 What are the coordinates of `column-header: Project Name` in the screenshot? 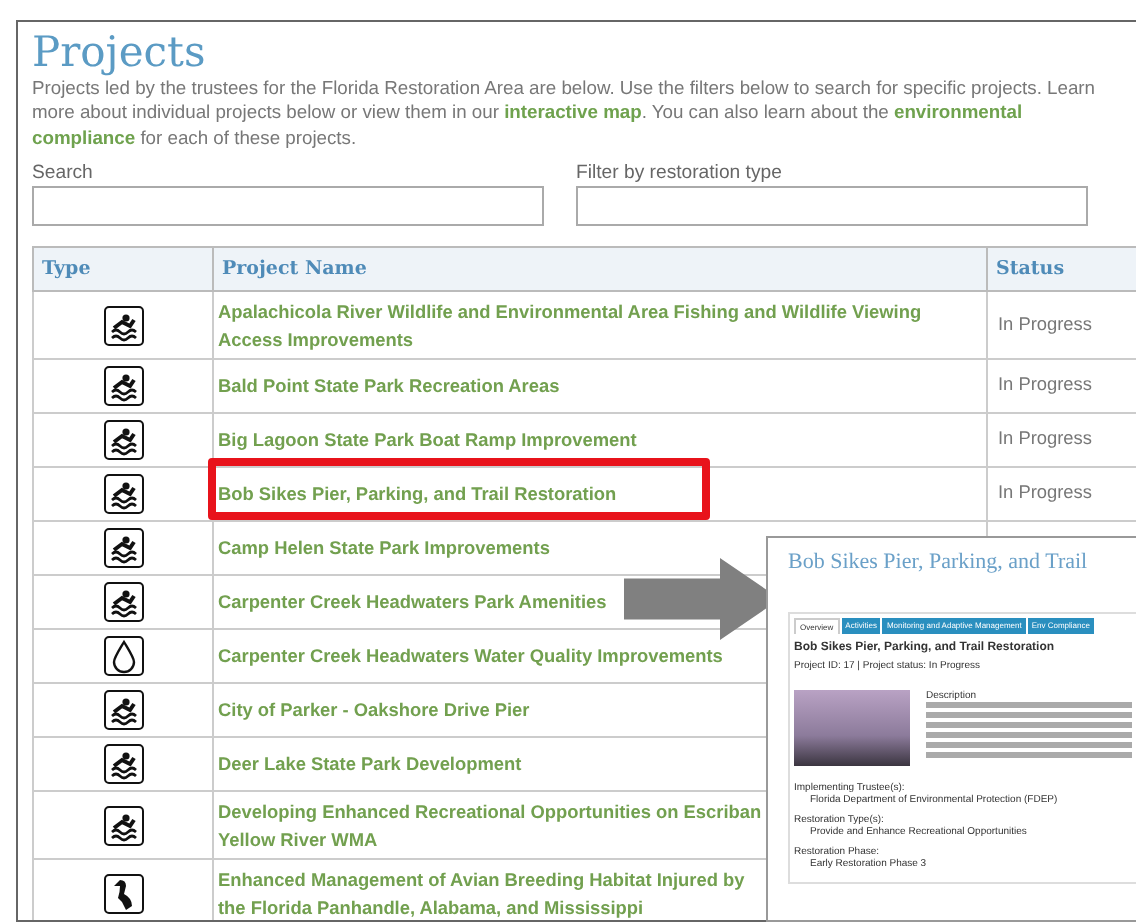 It's located at (600, 269).